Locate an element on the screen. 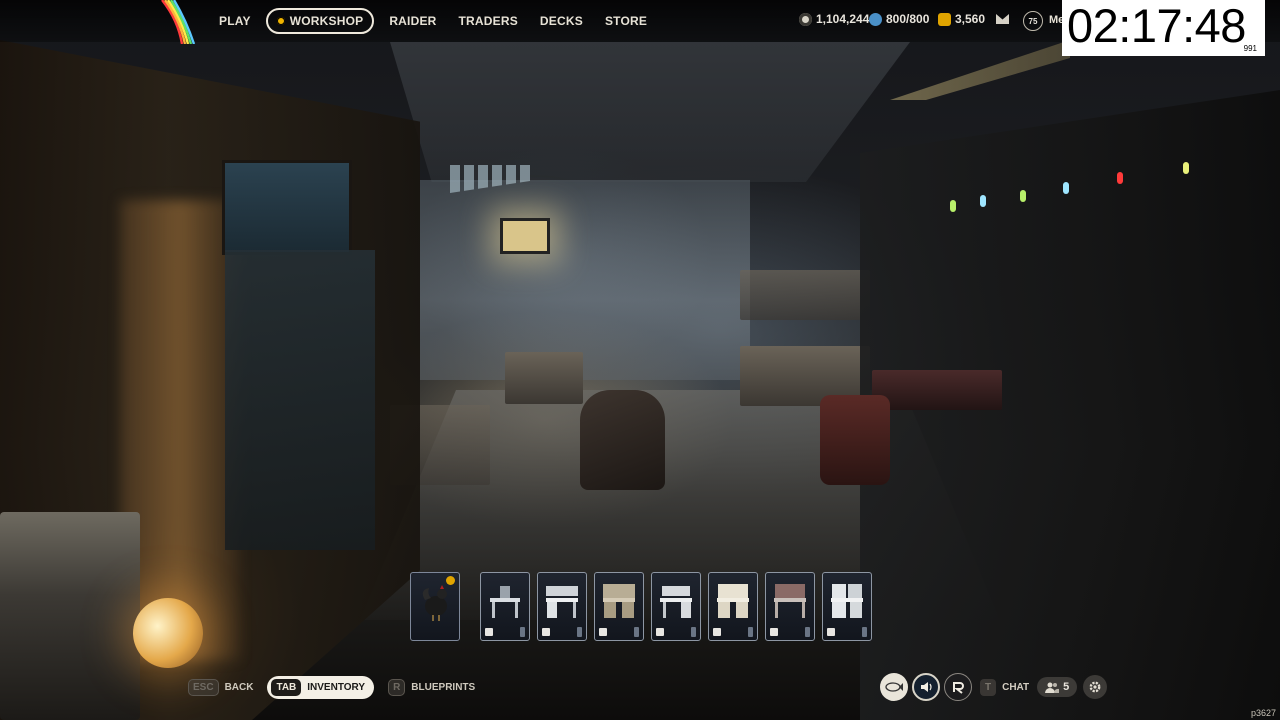 The image size is (1280, 720). nav-raider-label: RAIDER is located at coordinates (413, 21).